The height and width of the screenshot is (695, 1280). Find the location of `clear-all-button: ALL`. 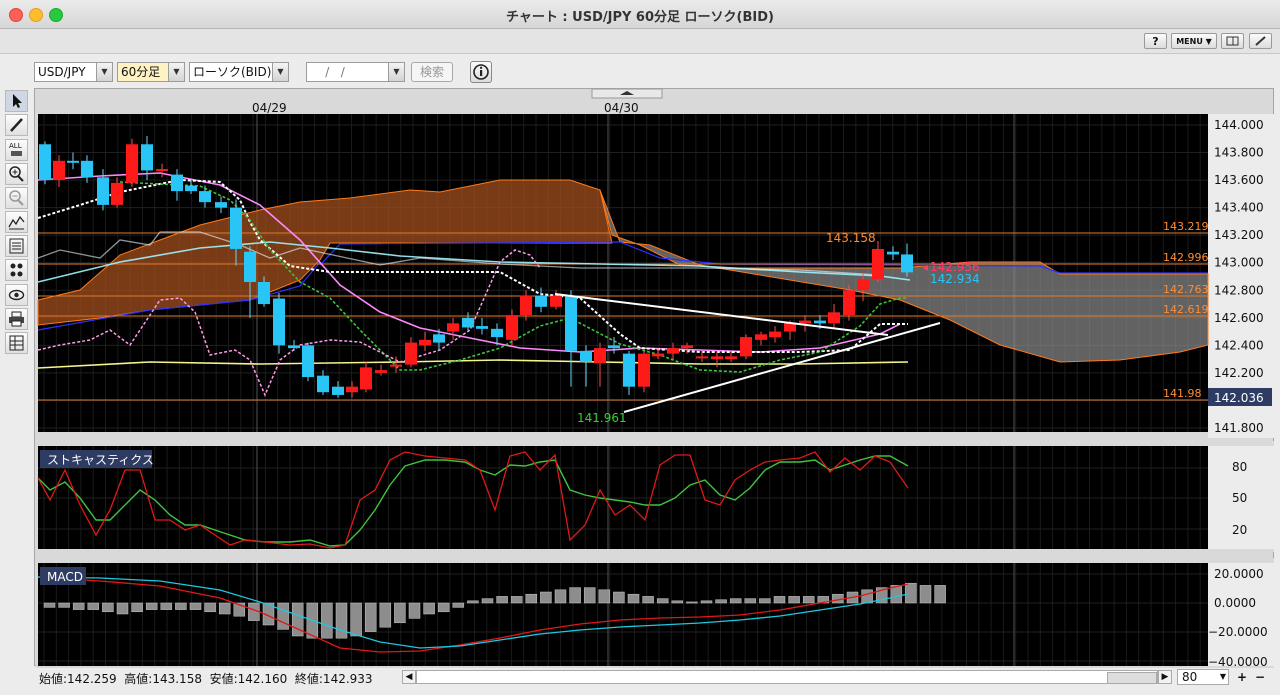

clear-all-button: ALL is located at coordinates (16, 150).